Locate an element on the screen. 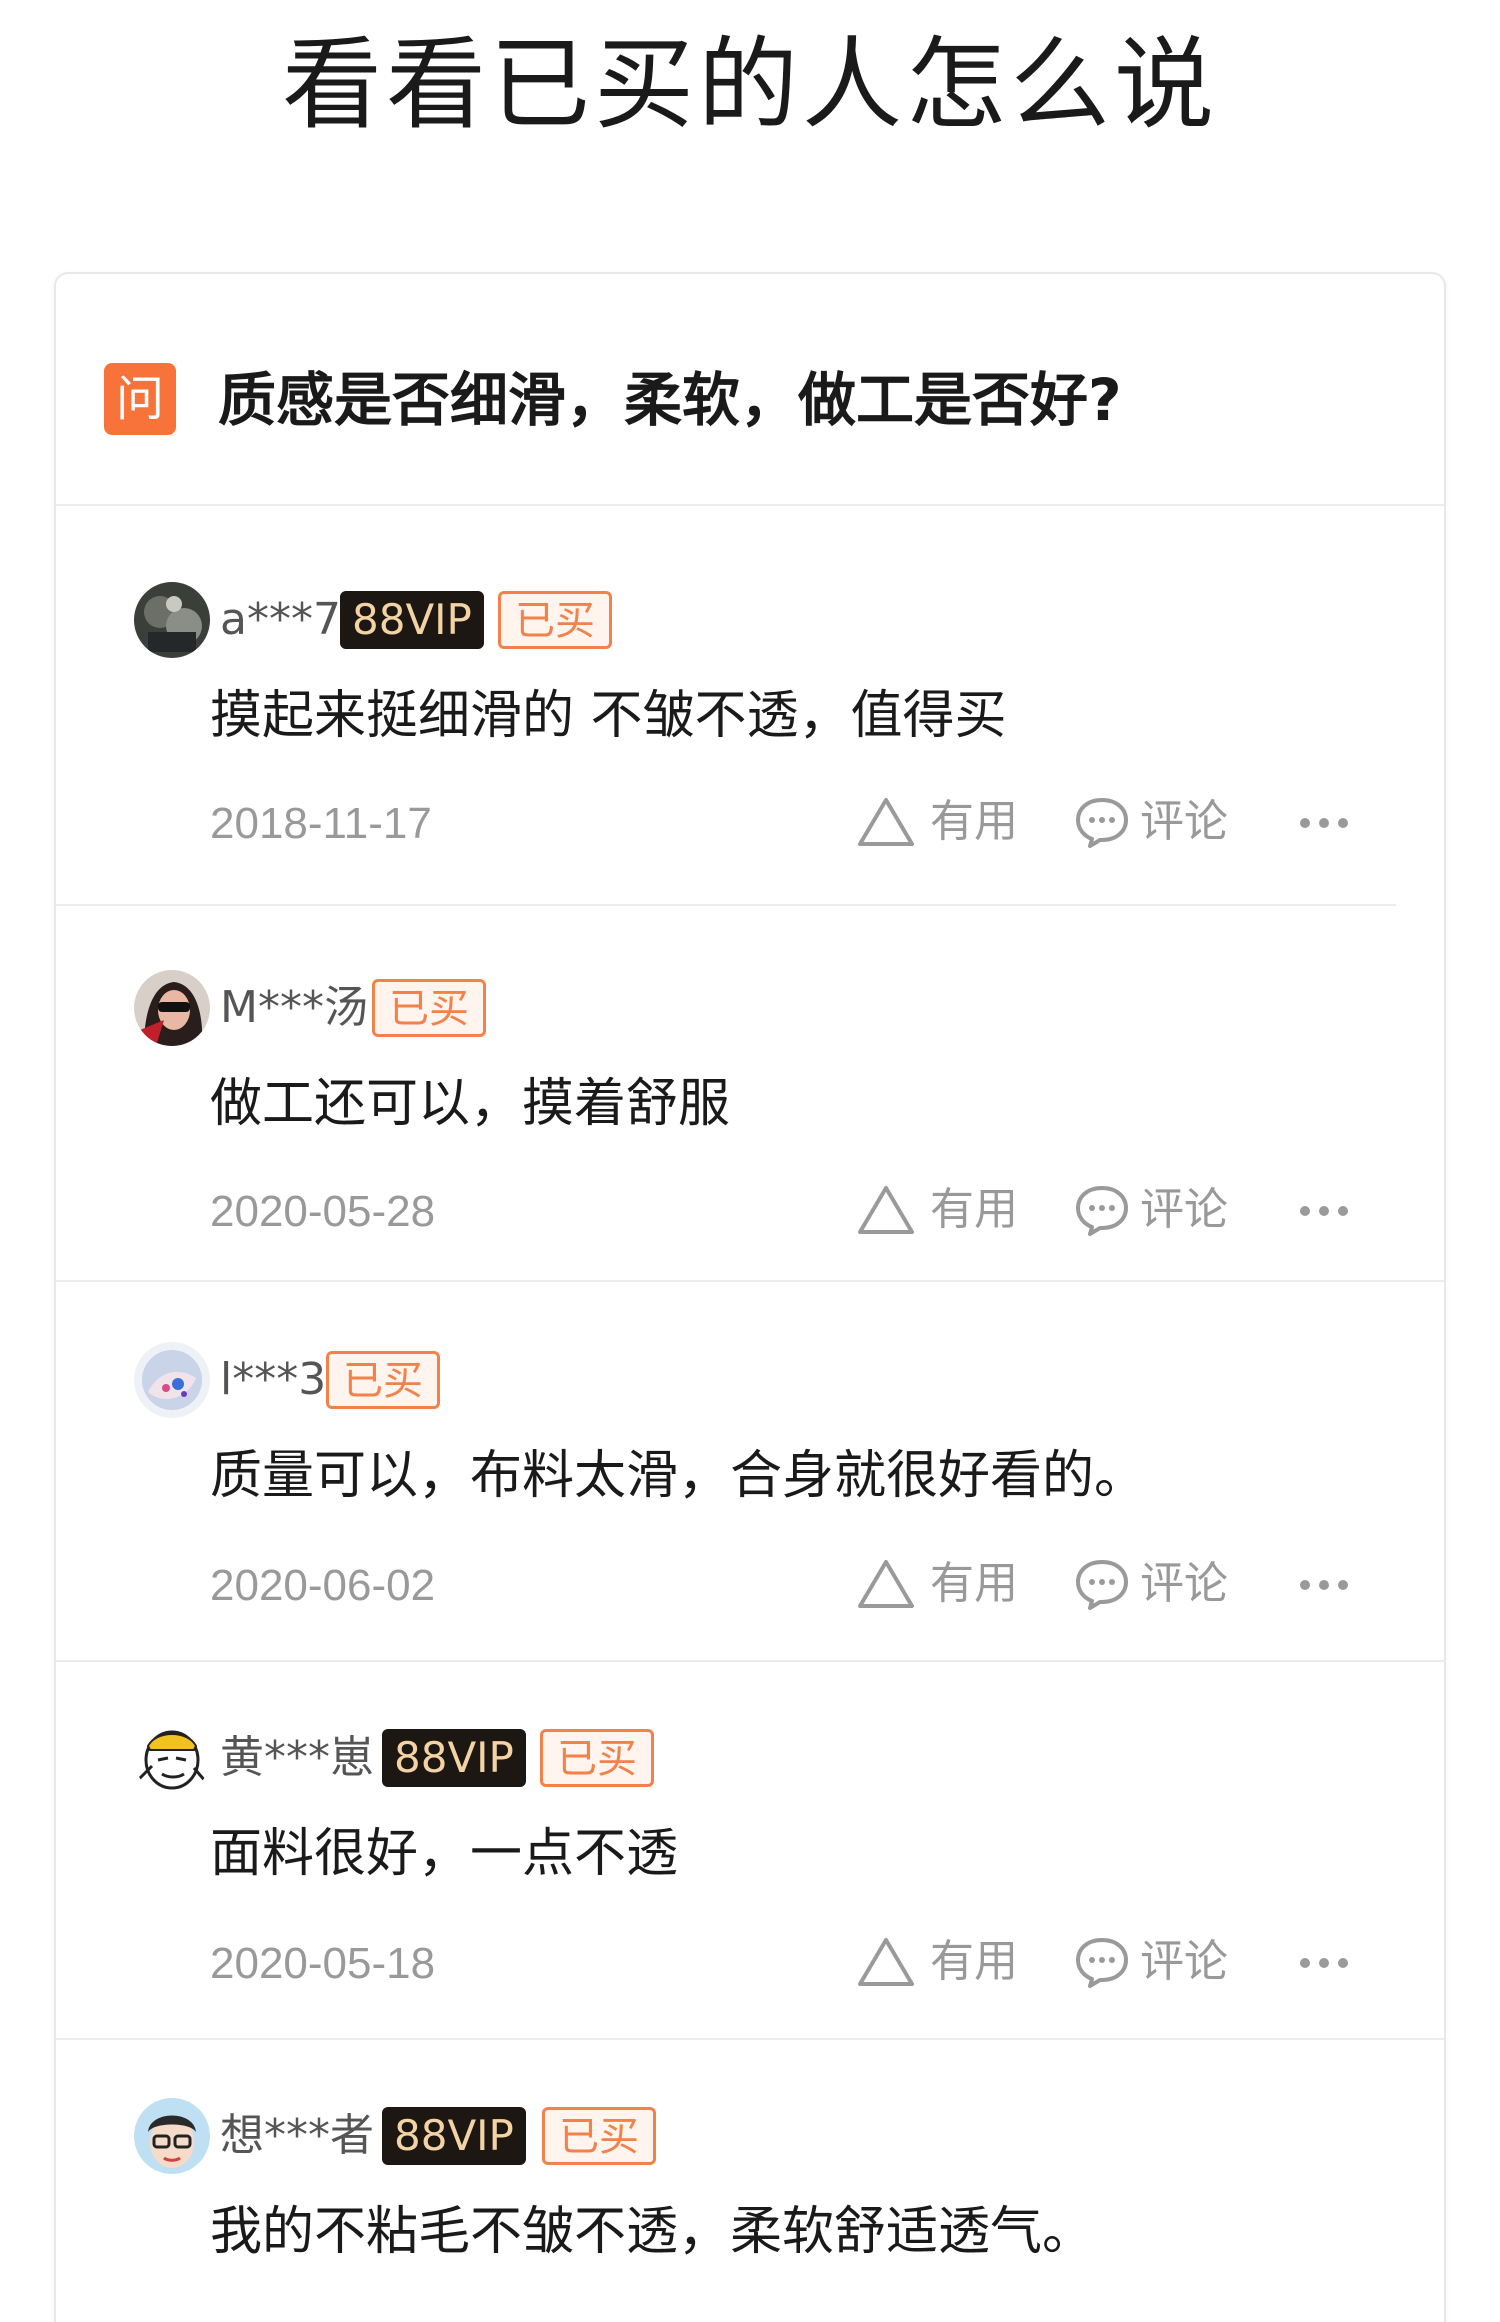  review-item: 想***者 88VIP 已买 我的不粘毛不皱不透，柔软舒适透气。 is located at coordinates (750, 2181).